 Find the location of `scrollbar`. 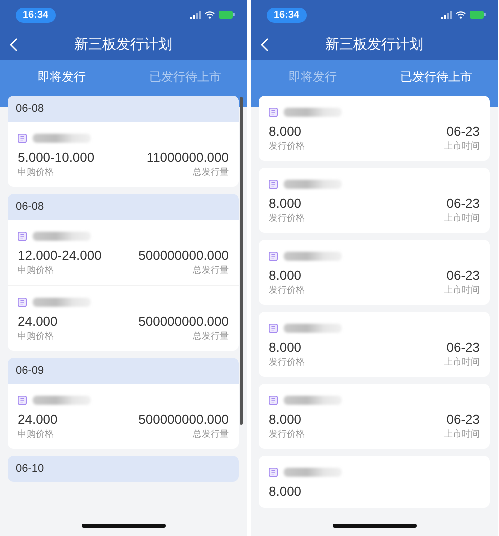

scrollbar is located at coordinates (241, 261).